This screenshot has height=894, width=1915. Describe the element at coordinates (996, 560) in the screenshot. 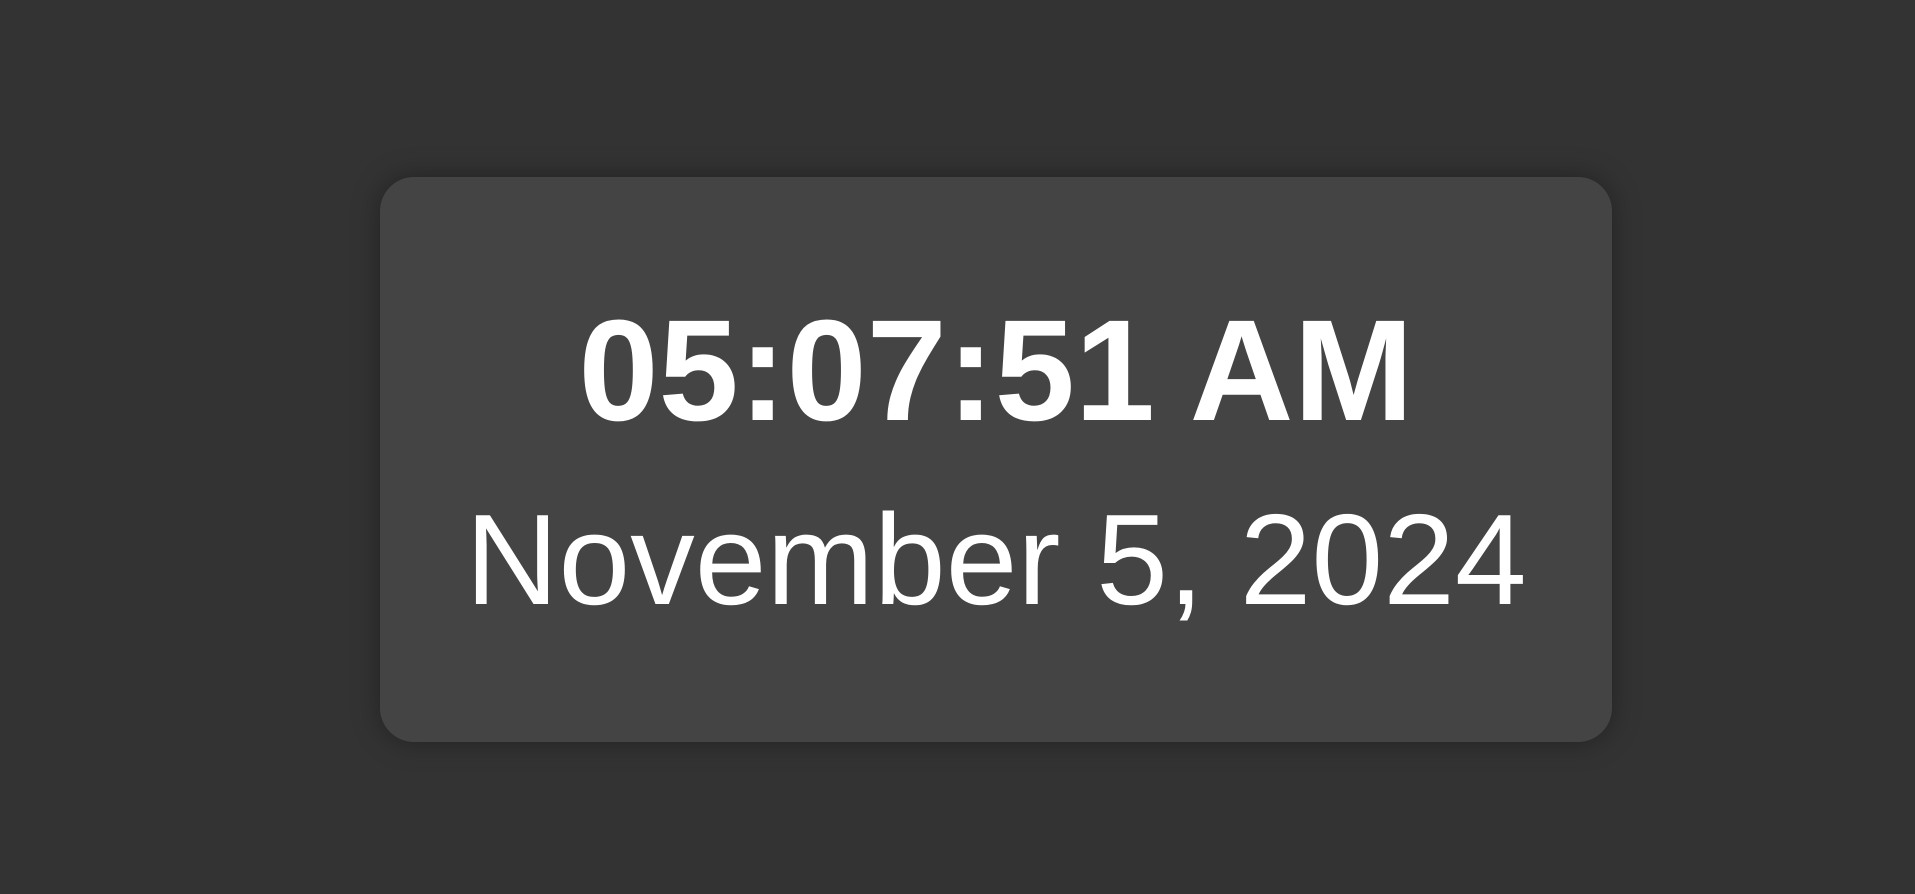

I see `clock-date: November 5, 2024` at that location.